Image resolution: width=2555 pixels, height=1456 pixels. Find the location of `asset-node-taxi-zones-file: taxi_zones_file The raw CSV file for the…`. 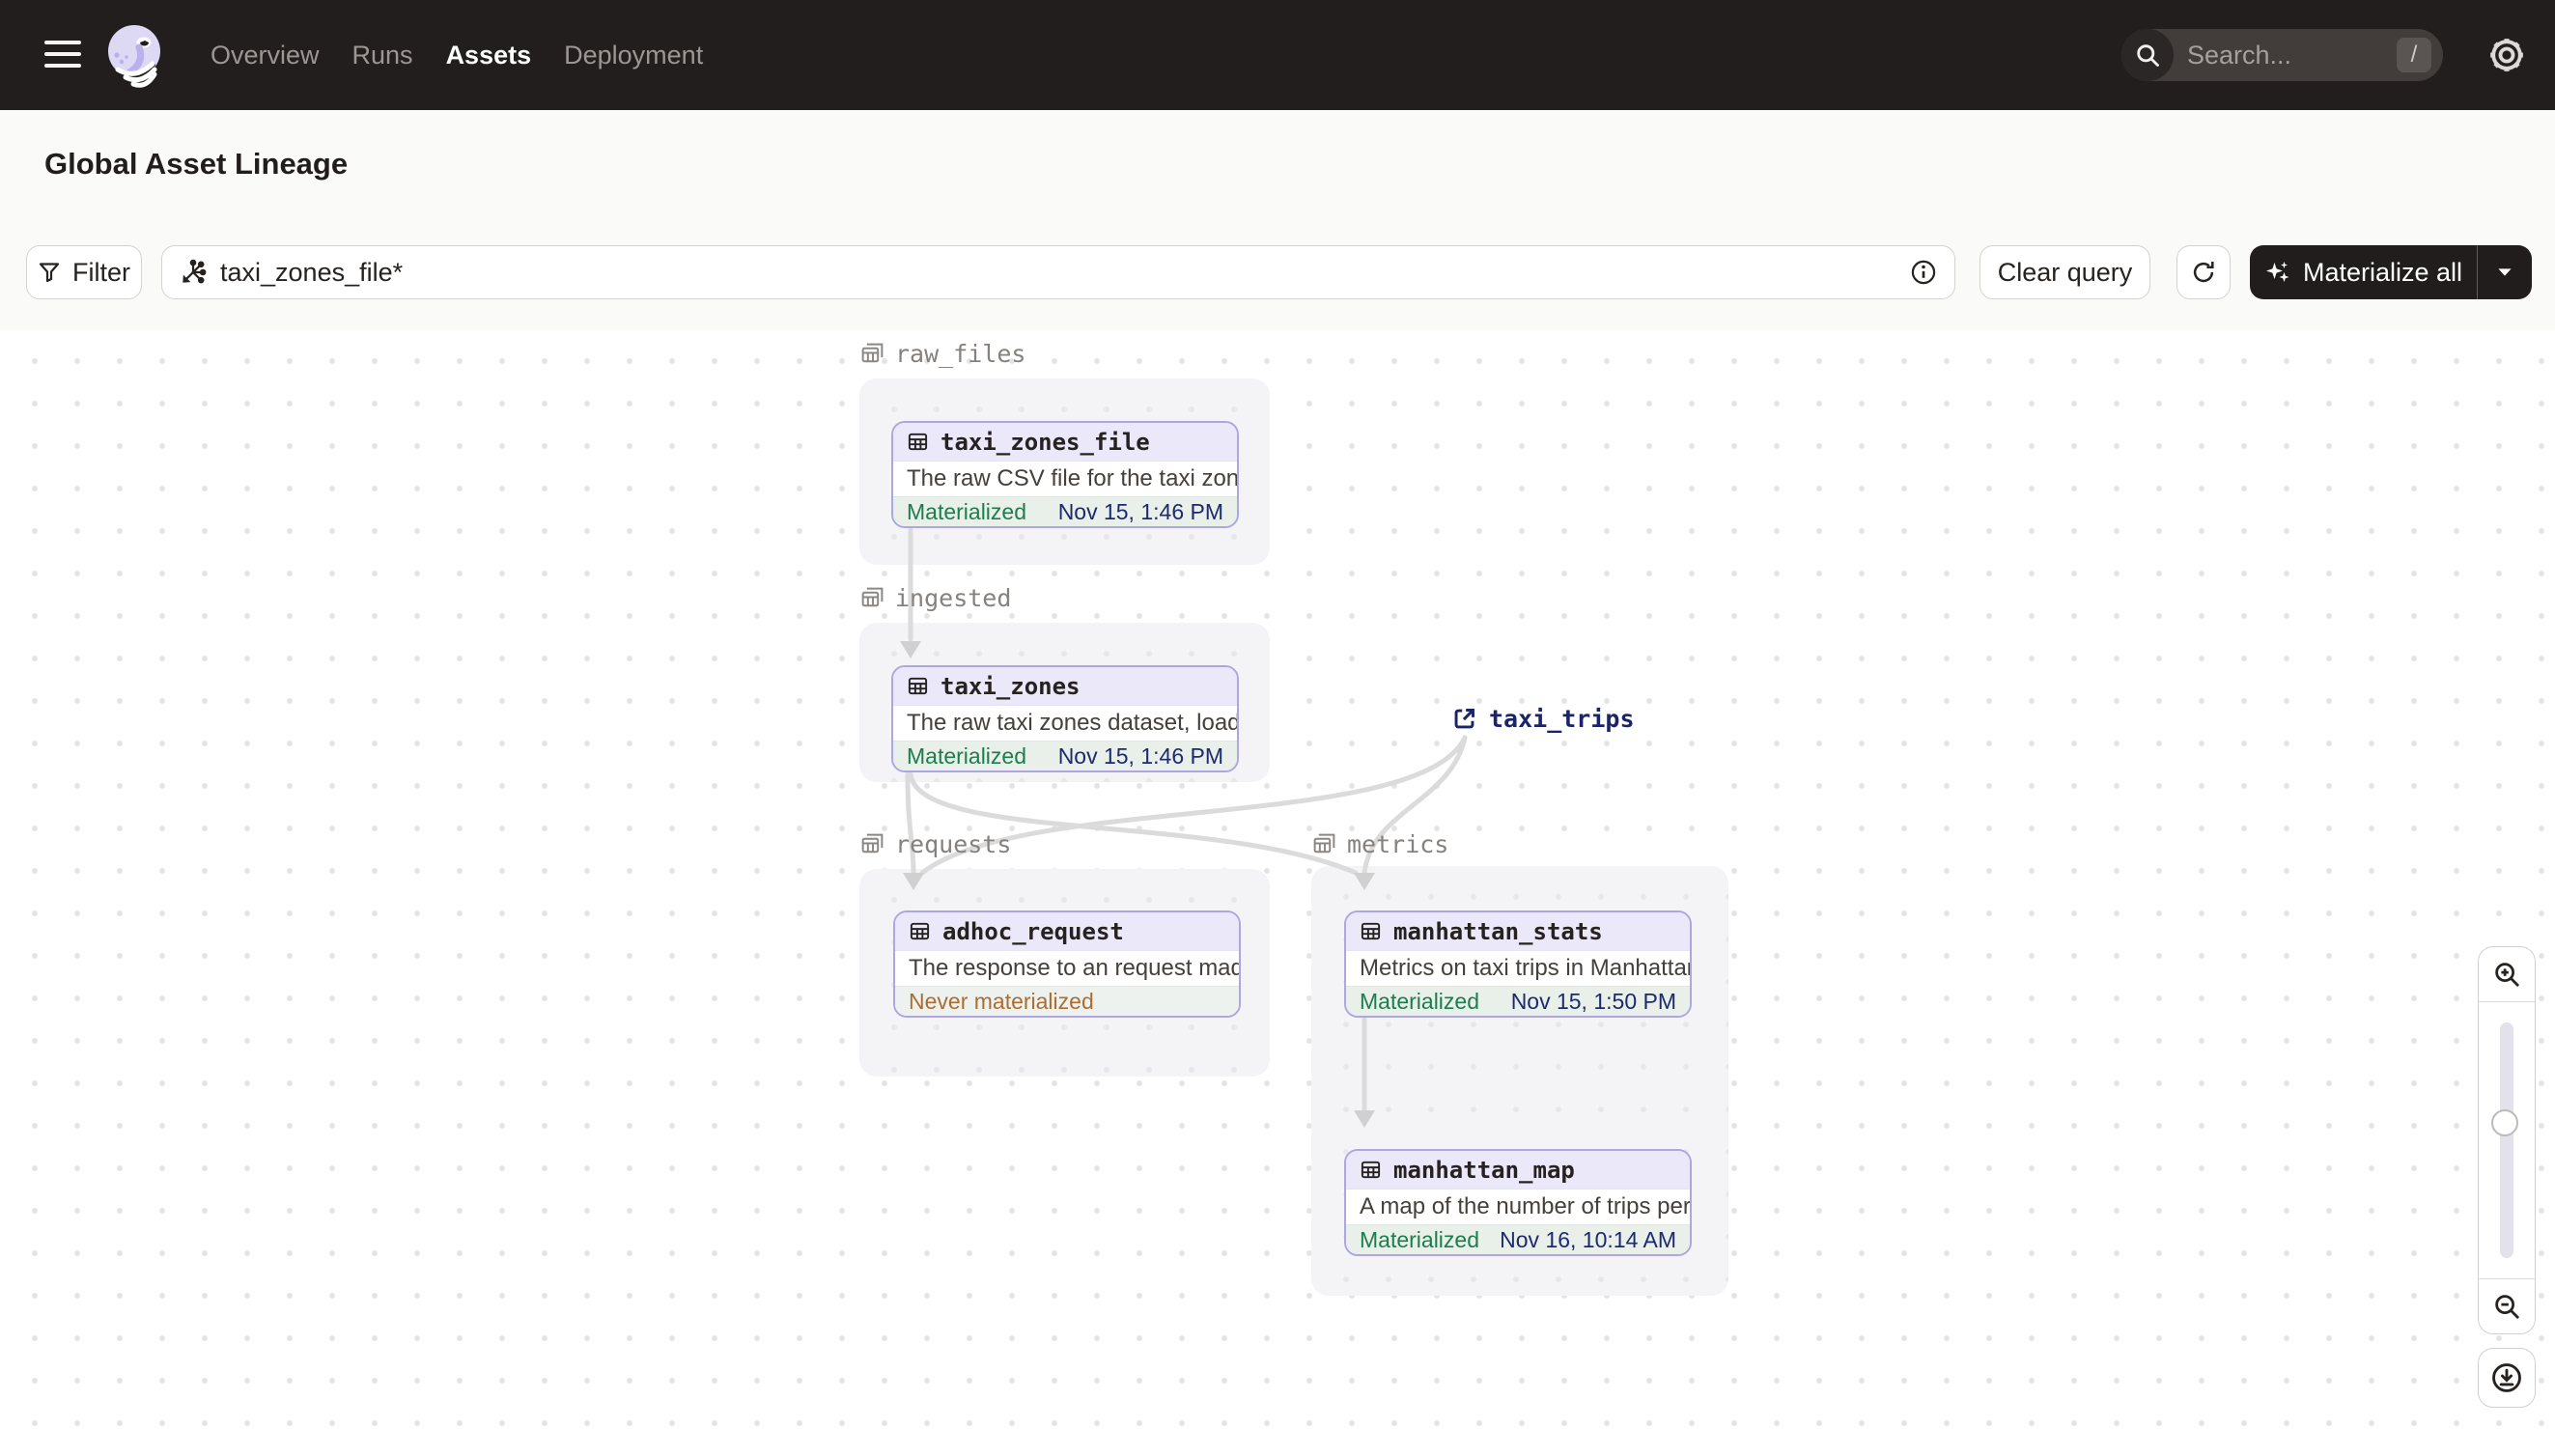

asset-node-taxi-zones-file: taxi_zones_file The raw CSV file for the… is located at coordinates (1065, 475).